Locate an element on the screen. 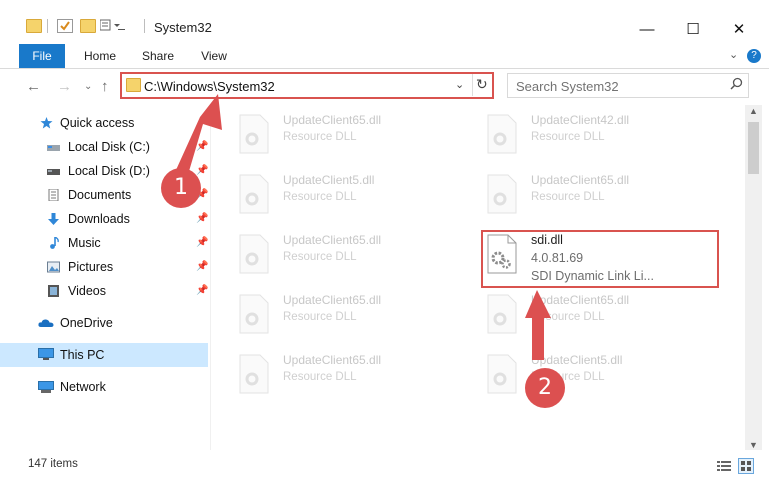 The height and width of the screenshot is (487, 769). step-badge-2: 2 is located at coordinates (545, 388).